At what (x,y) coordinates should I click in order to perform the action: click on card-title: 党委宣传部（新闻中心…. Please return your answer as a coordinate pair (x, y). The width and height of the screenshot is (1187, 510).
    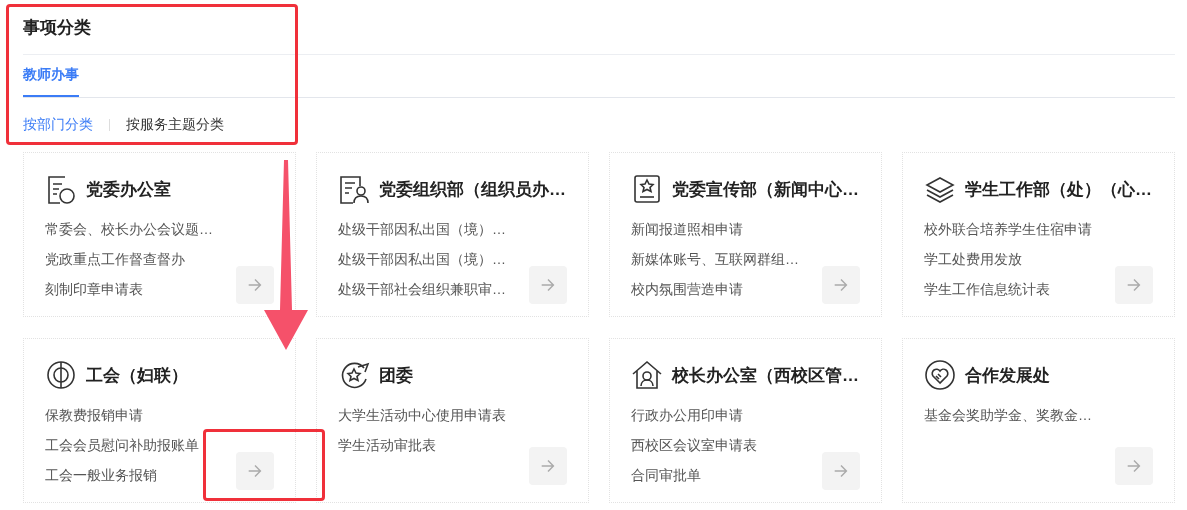
    Looking at the image, I should click on (765, 189).